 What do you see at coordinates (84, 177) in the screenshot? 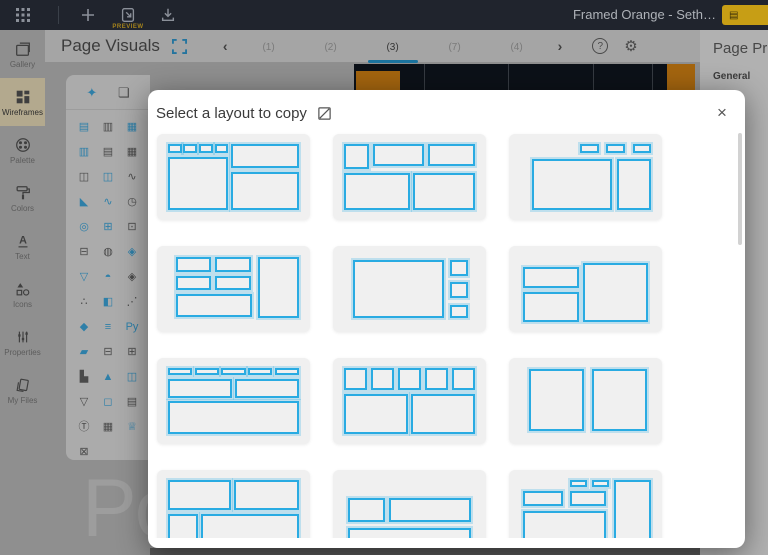
I see `bar-line-icon: ◫` at bounding box center [84, 177].